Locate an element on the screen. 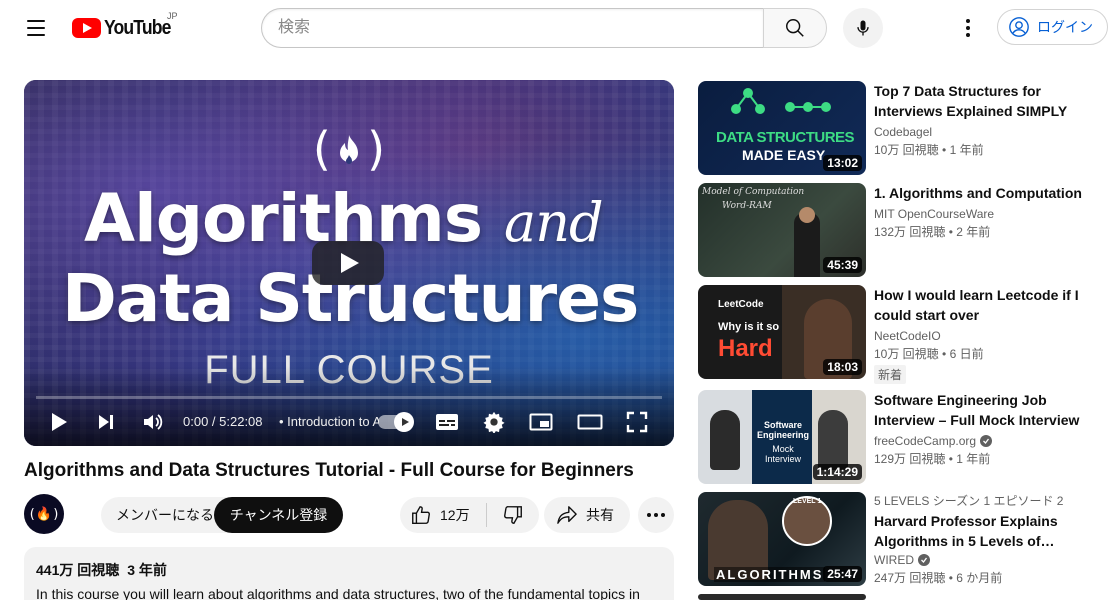 The height and width of the screenshot is (600, 1109). thumbs-down-icon is located at coordinates (513, 515).